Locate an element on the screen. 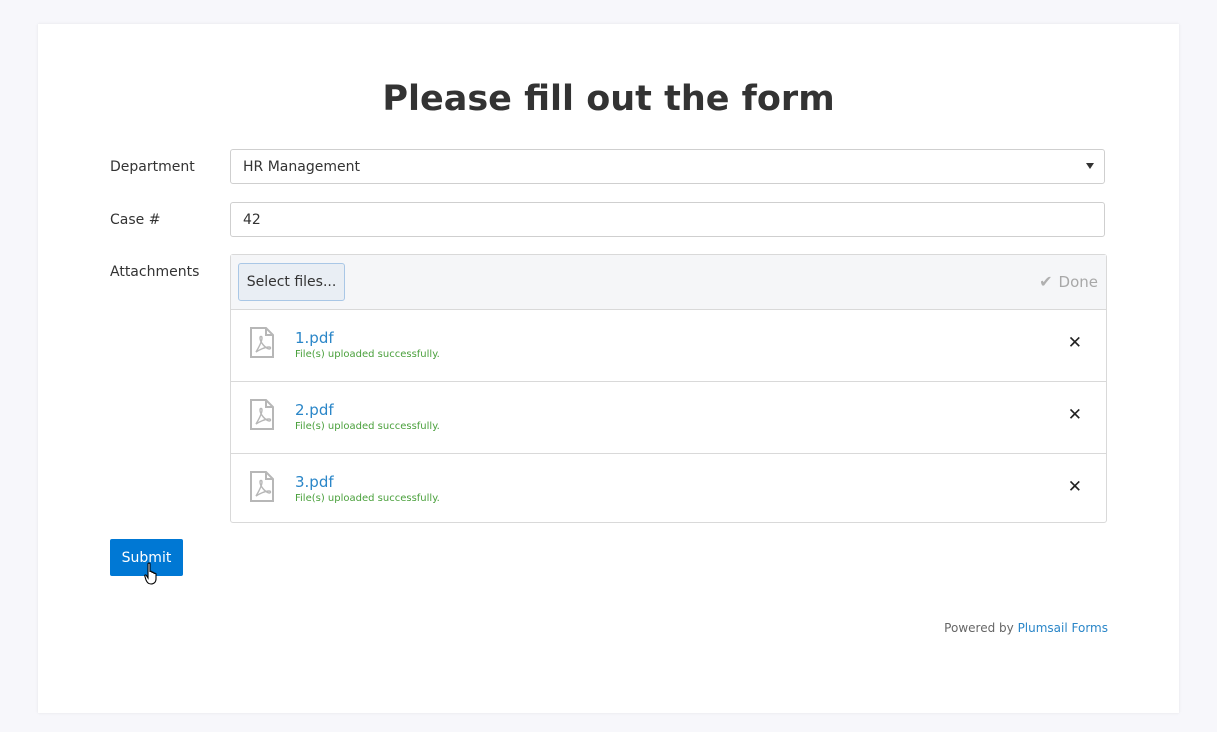 The width and height of the screenshot is (1217, 732). file-row: 3.pdf File(s) uploaded successfully. ✕ is located at coordinates (668, 489).